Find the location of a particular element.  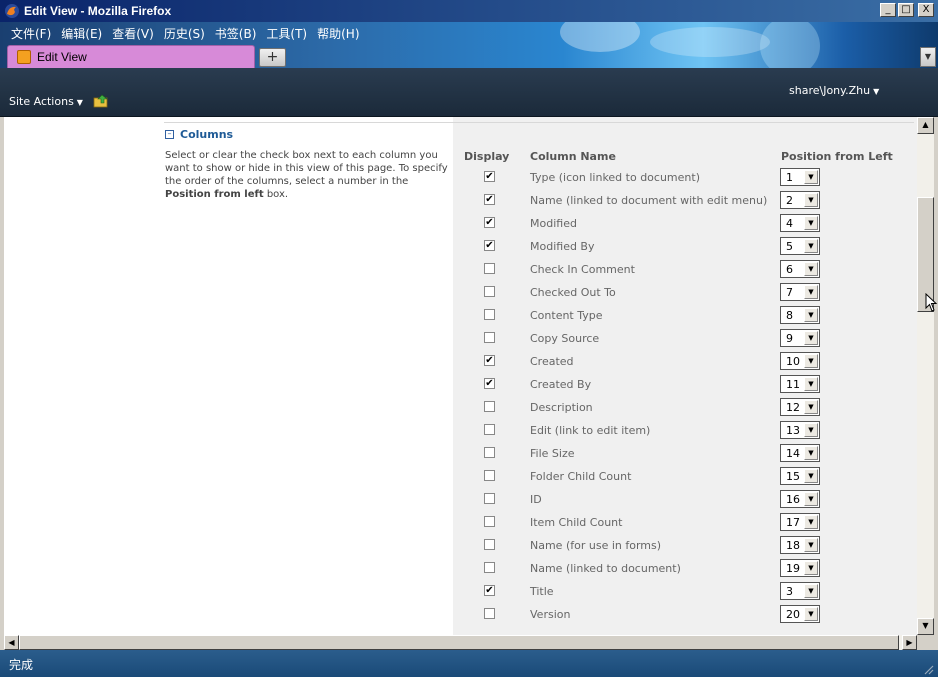

position-select: 4 ▼ is located at coordinates (800, 223).